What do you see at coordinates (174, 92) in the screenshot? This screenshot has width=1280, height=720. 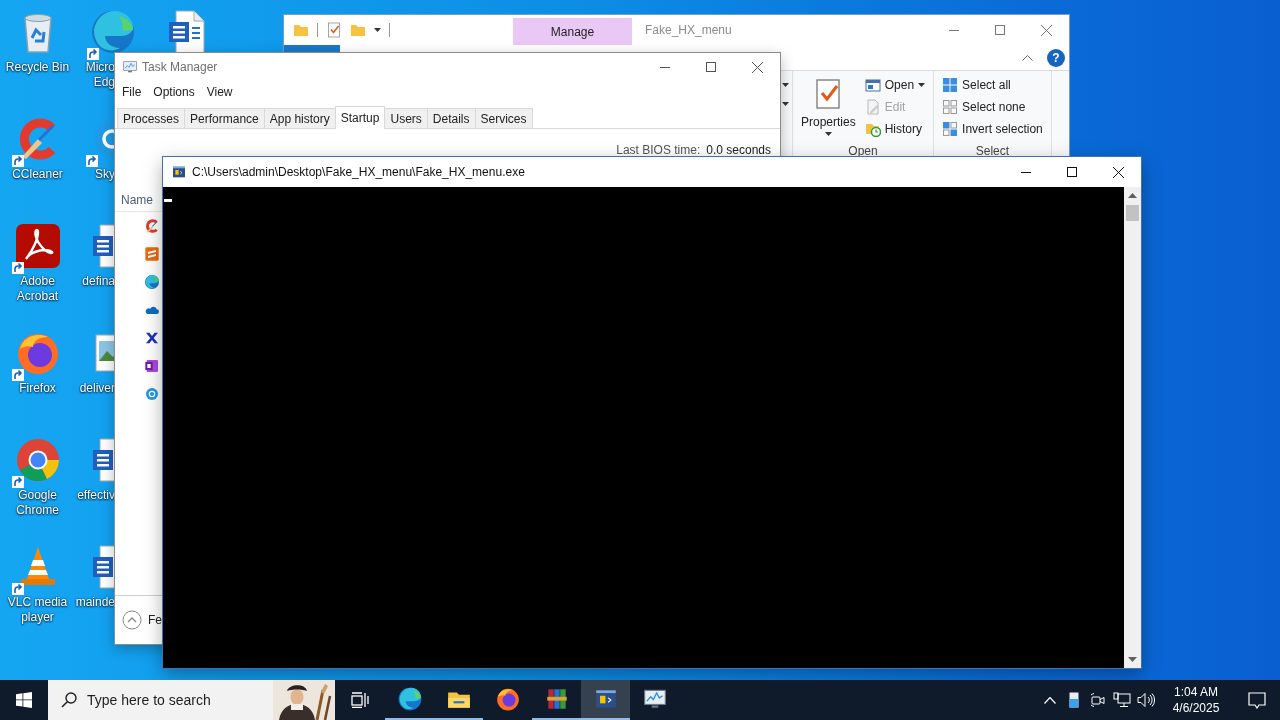 I see `menu-item: Options` at bounding box center [174, 92].